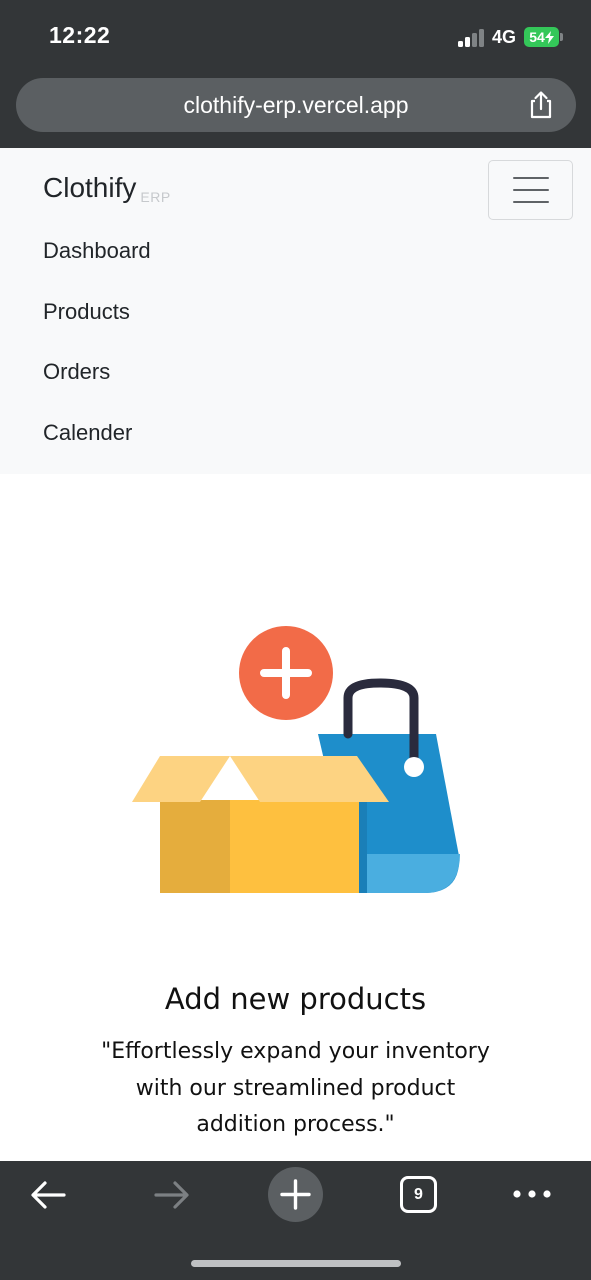 Image resolution: width=591 pixels, height=1280 pixels. Describe the element at coordinates (418, 1194) in the screenshot. I see `tabs-button: 9` at that location.